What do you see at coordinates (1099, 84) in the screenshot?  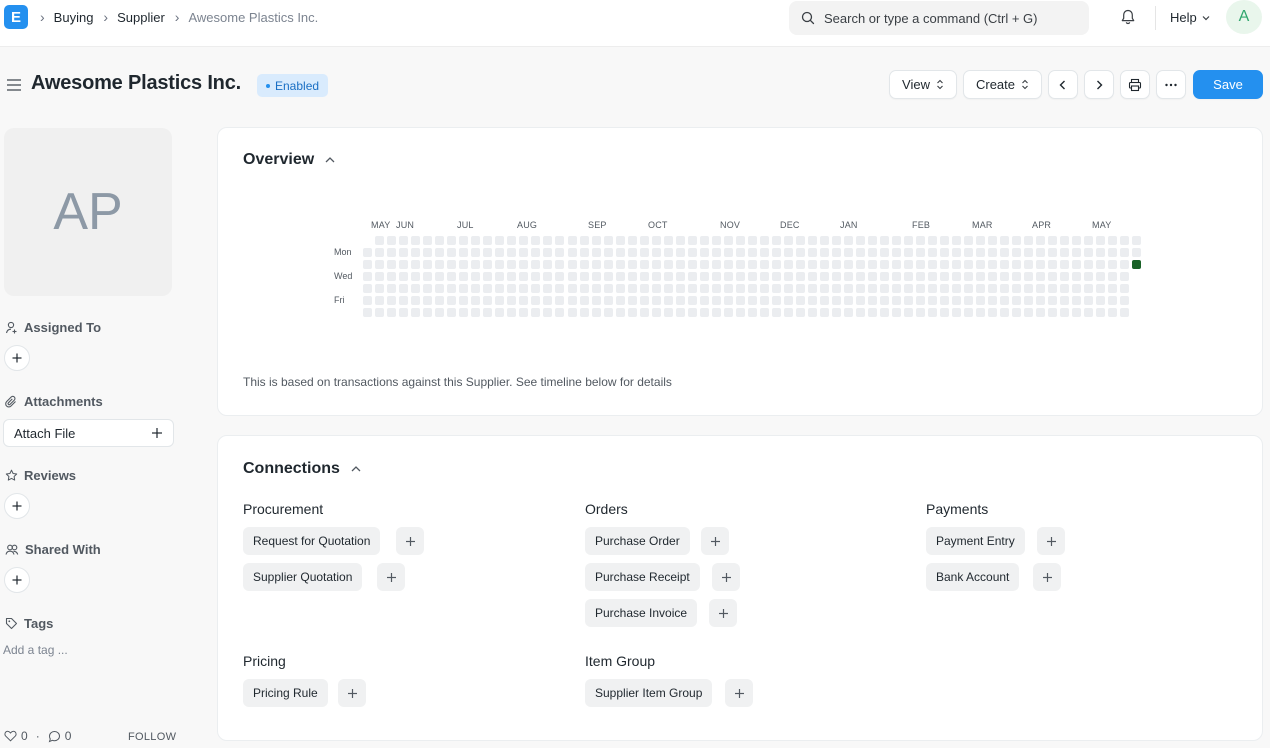 I see `next-button` at bounding box center [1099, 84].